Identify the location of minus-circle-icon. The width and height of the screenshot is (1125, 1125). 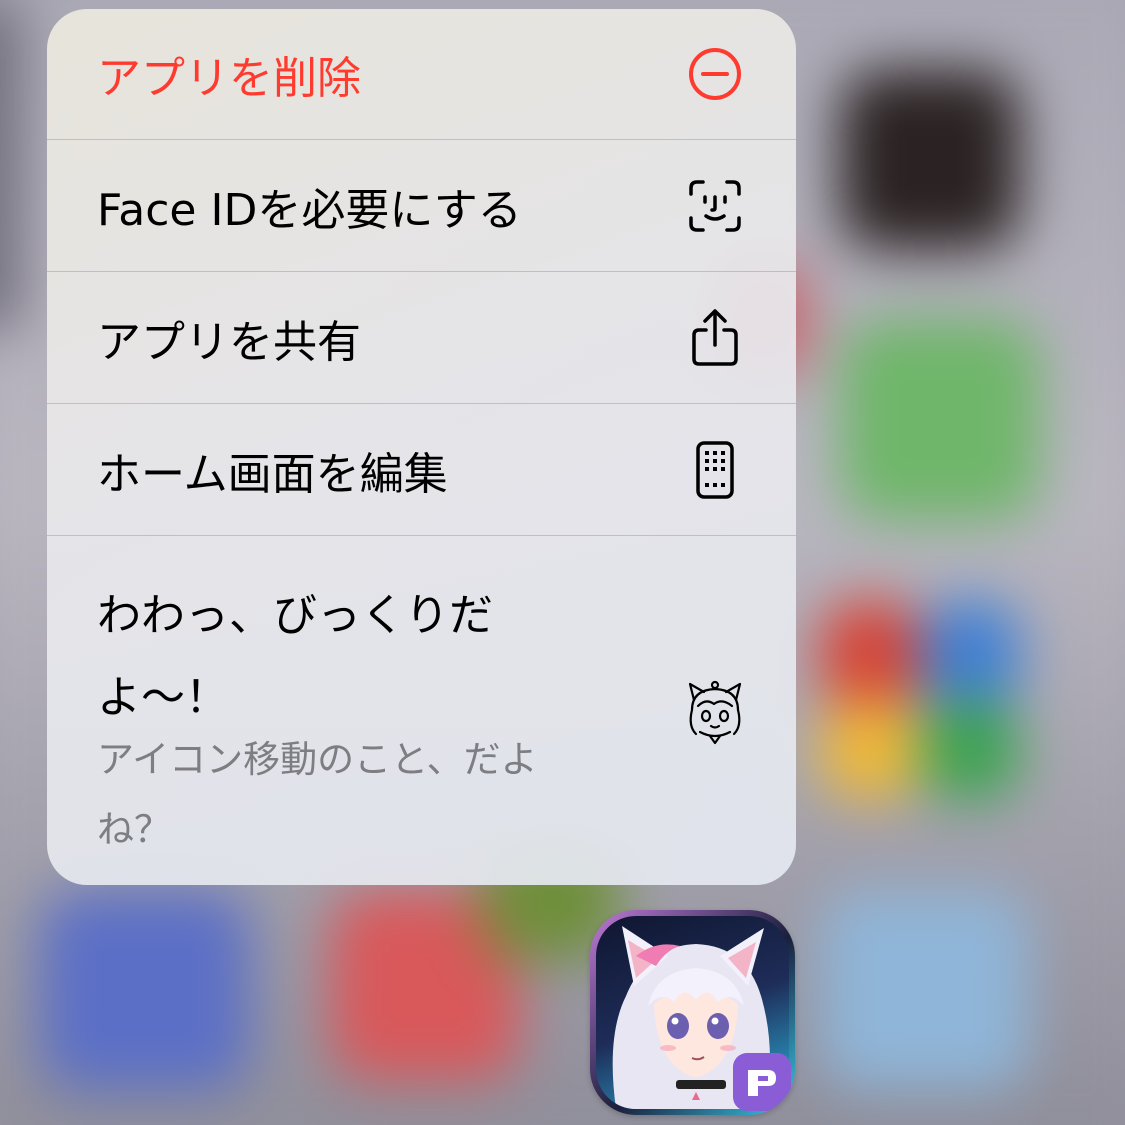
(715, 74).